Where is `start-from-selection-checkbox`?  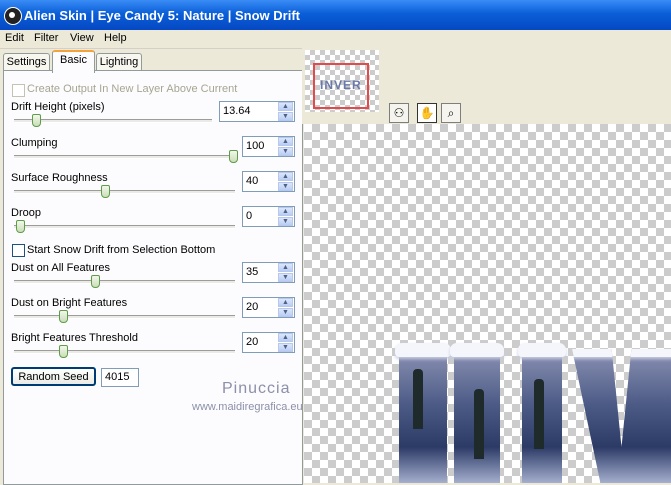 start-from-selection-checkbox is located at coordinates (18, 250).